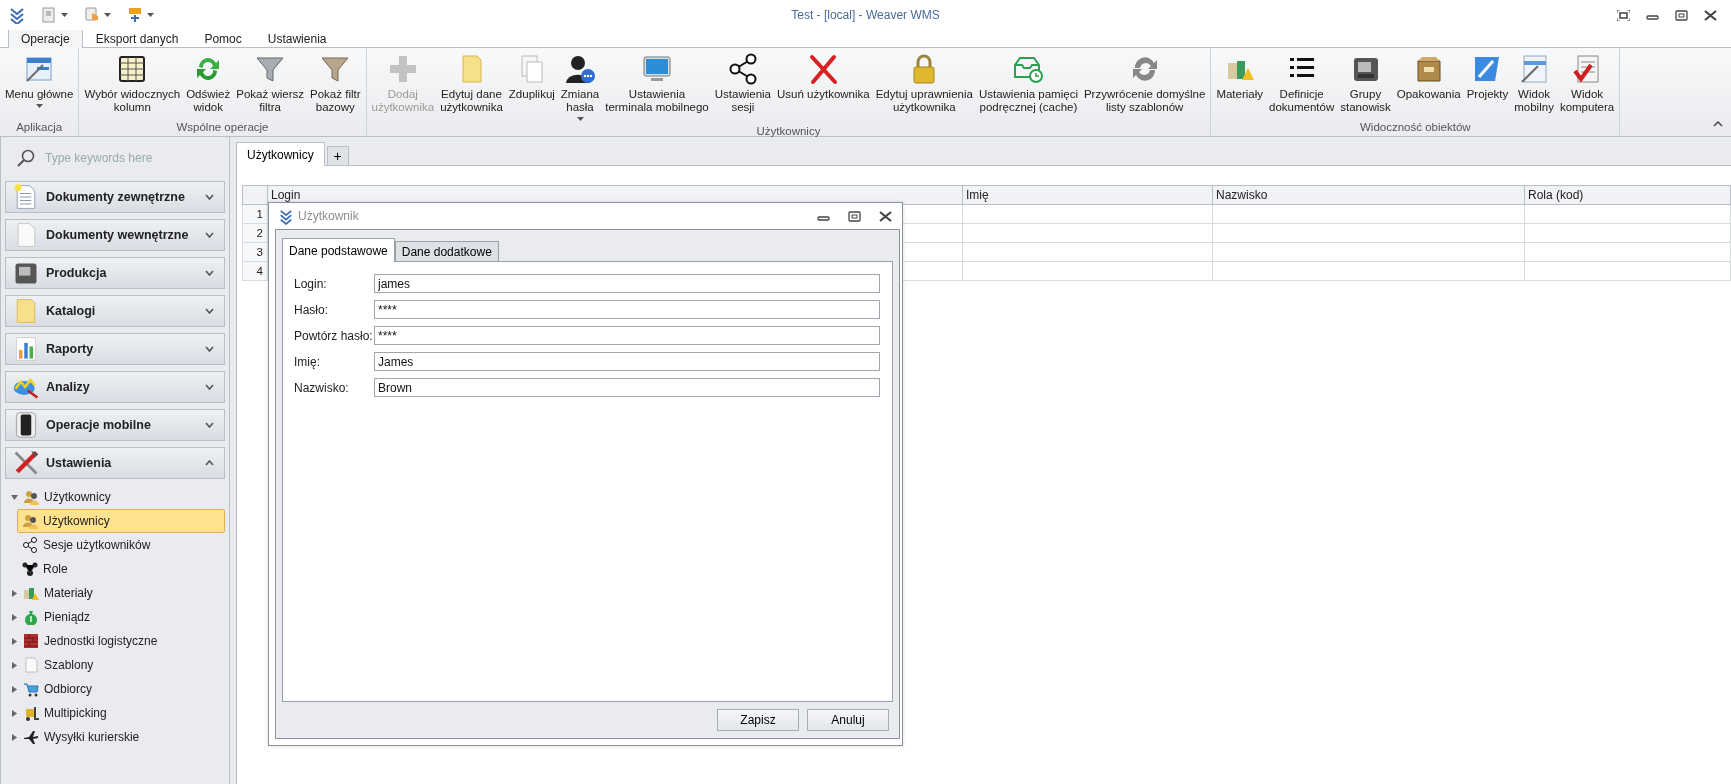  Describe the element at coordinates (121, 569) in the screenshot. I see `tree-item: Role` at that location.